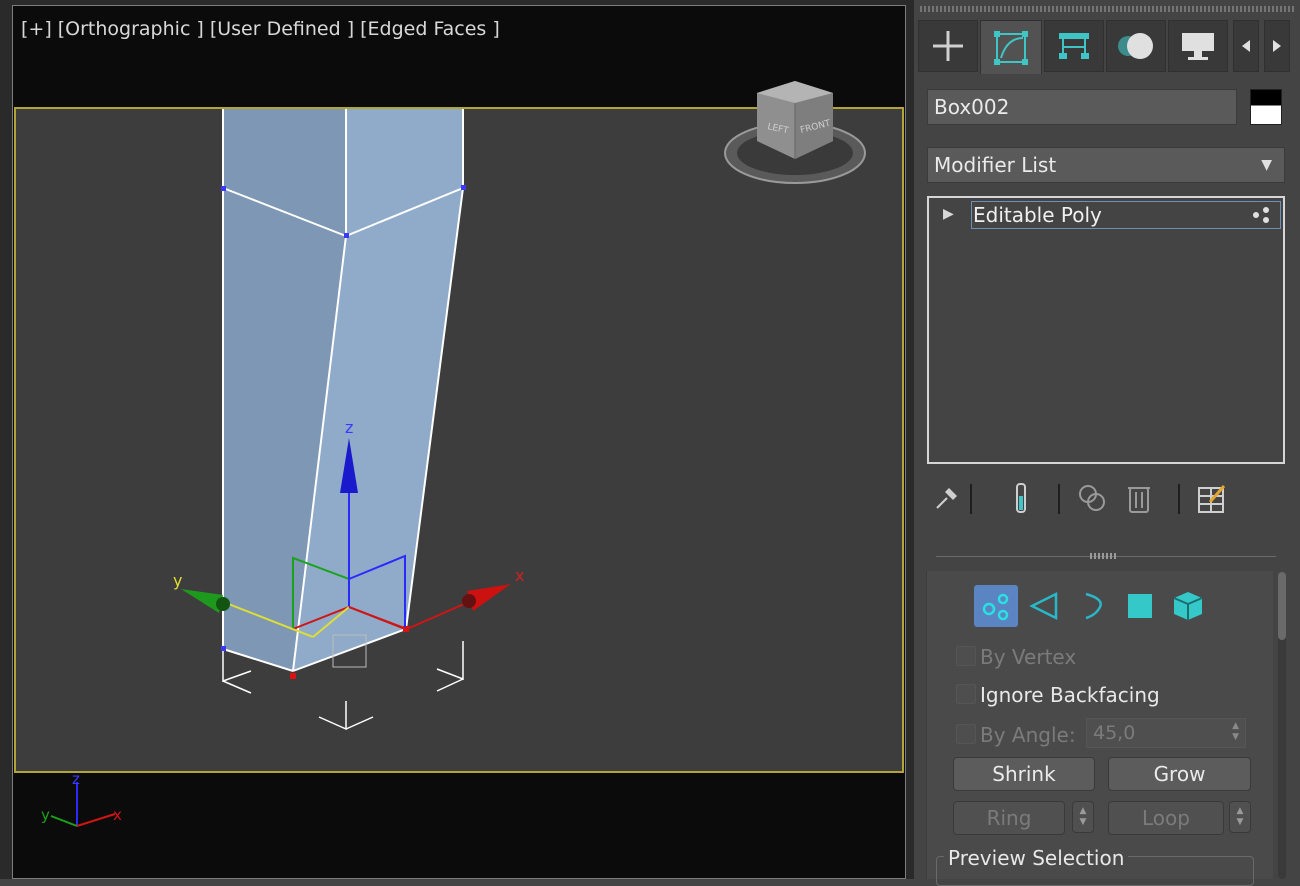  Describe the element at coordinates (1070, 695) in the screenshot. I see `ignore-backfacing-label: Ignore Backfacing` at that location.